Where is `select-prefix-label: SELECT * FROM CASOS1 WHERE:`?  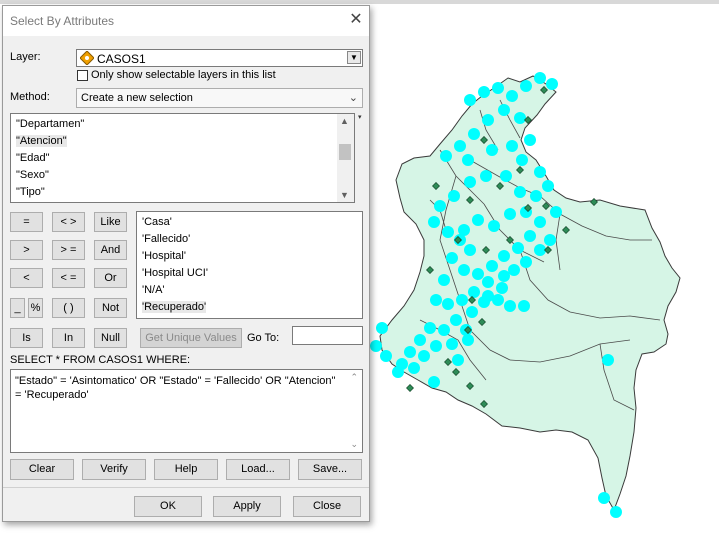 select-prefix-label: SELECT * FROM CASOS1 WHERE: is located at coordinates (100, 360).